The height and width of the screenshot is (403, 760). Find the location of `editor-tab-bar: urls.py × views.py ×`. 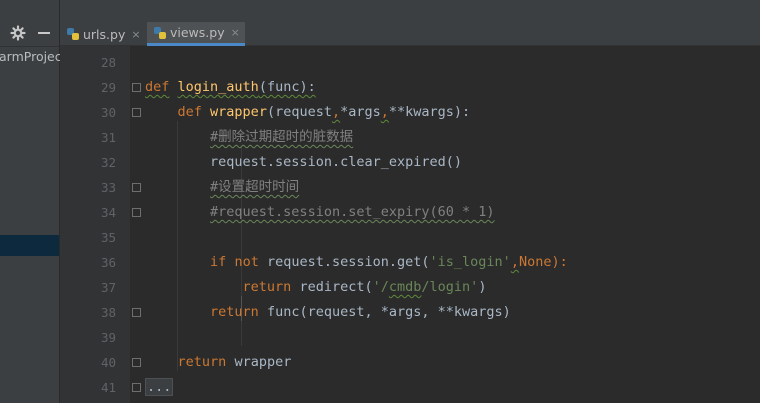

editor-tab-bar: urls.py × views.py × is located at coordinates (410, 34).